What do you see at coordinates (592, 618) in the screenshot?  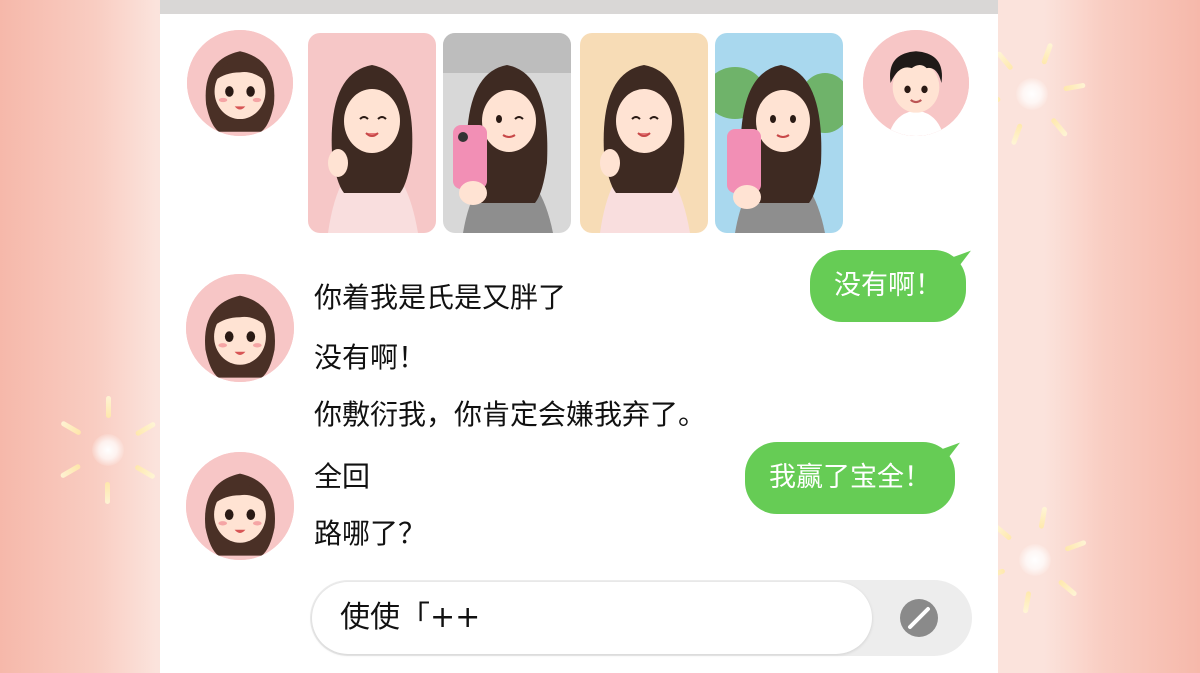 I see `message-input: 使使「++` at bounding box center [592, 618].